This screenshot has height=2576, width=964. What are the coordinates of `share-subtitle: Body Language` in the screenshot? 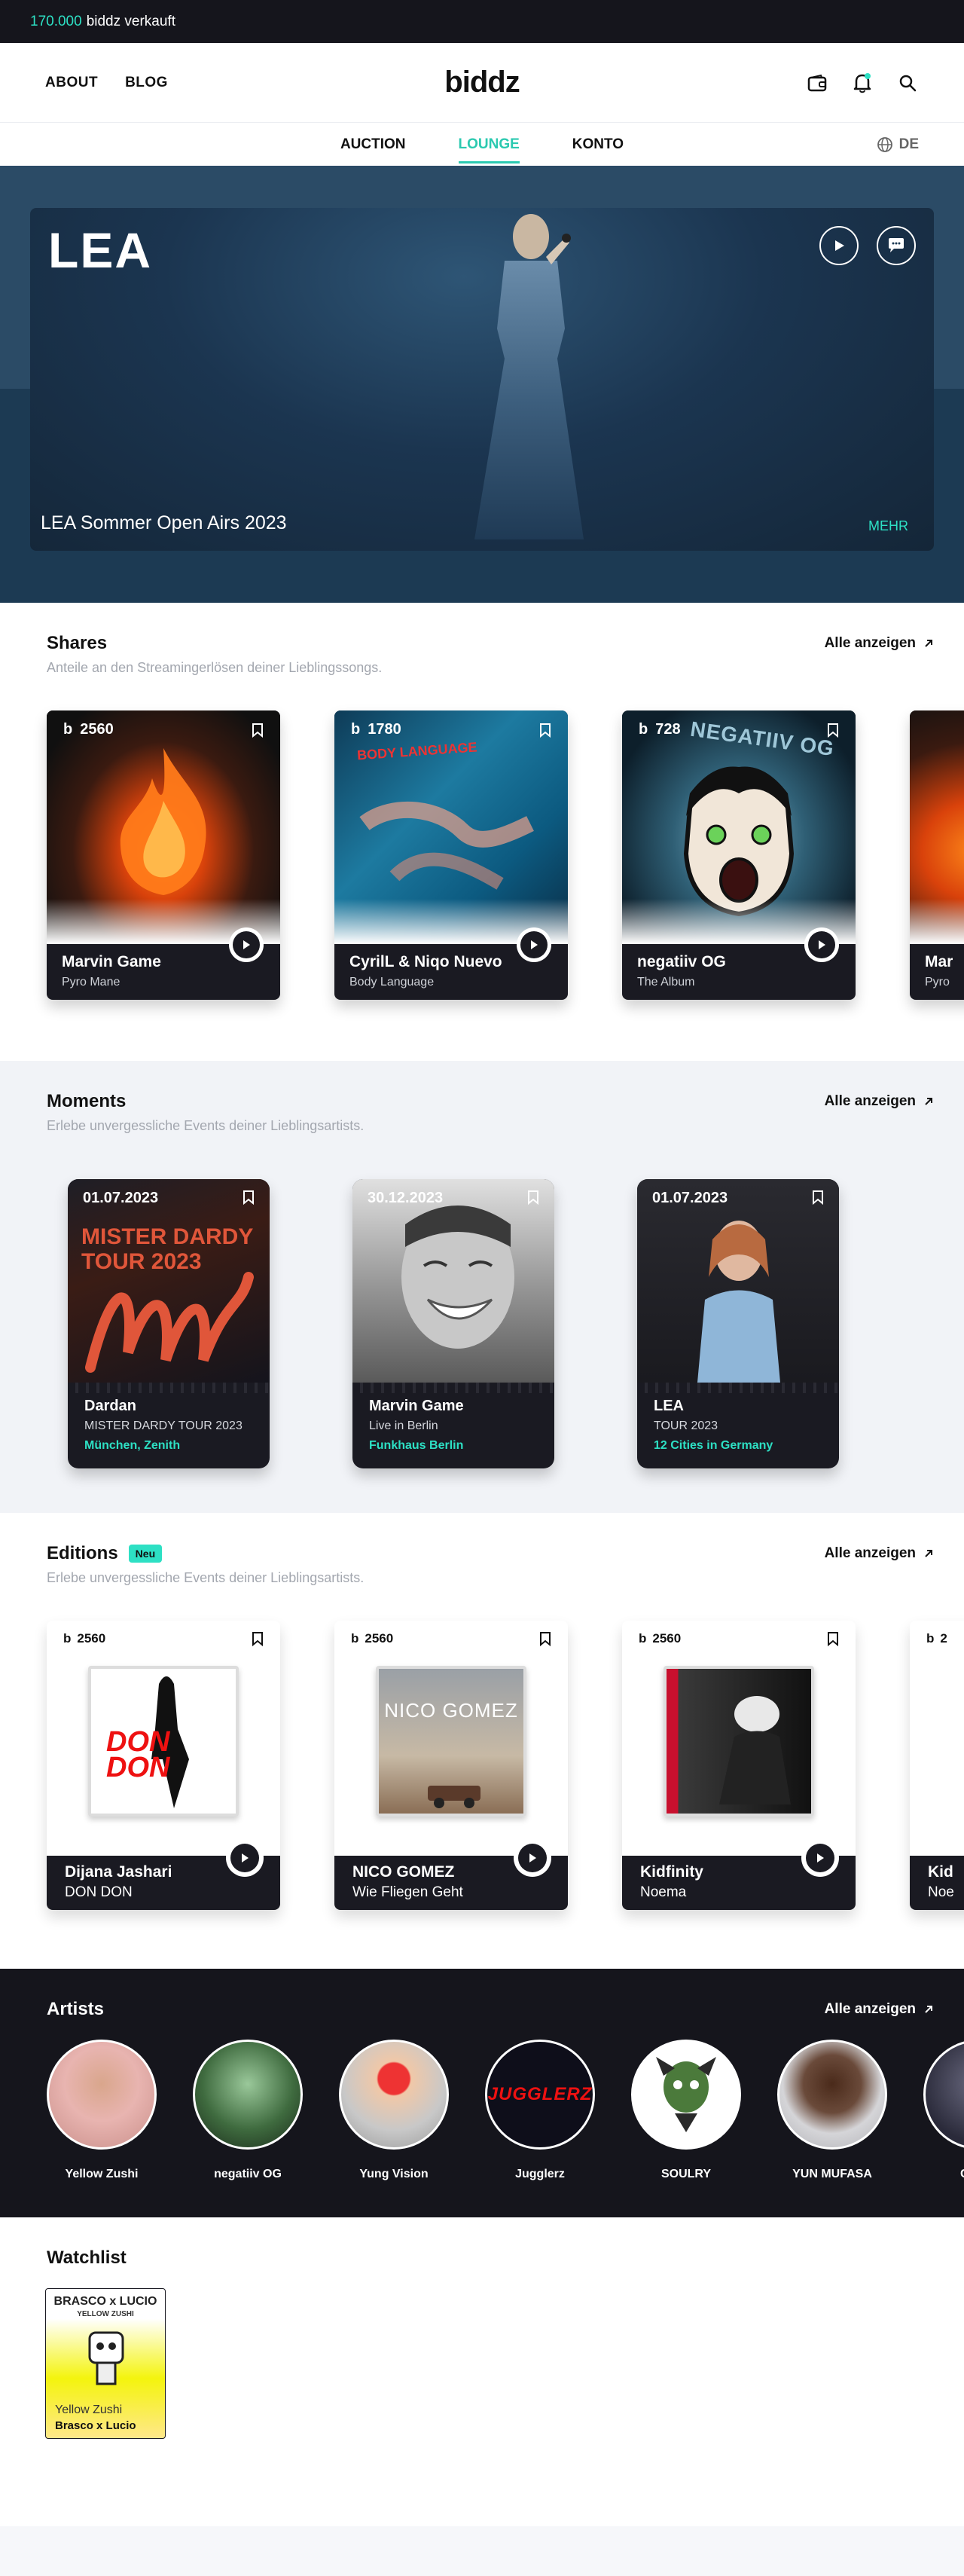 It's located at (392, 983).